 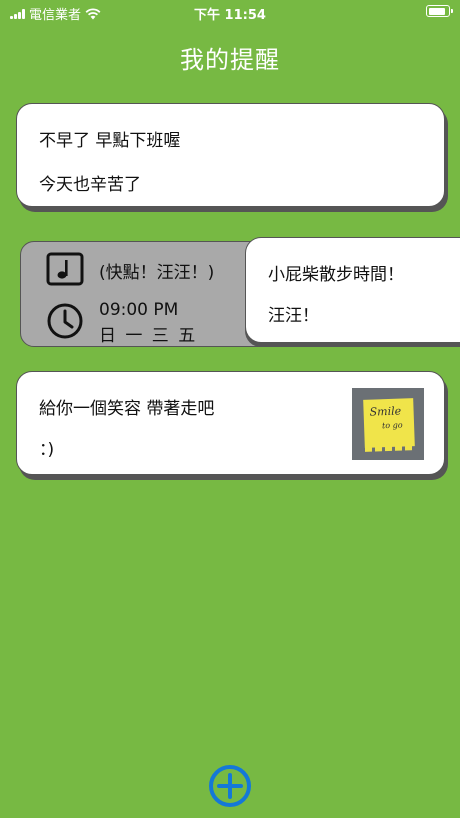 I want to click on alarm-time: 09:00 PM, so click(x=139, y=310).